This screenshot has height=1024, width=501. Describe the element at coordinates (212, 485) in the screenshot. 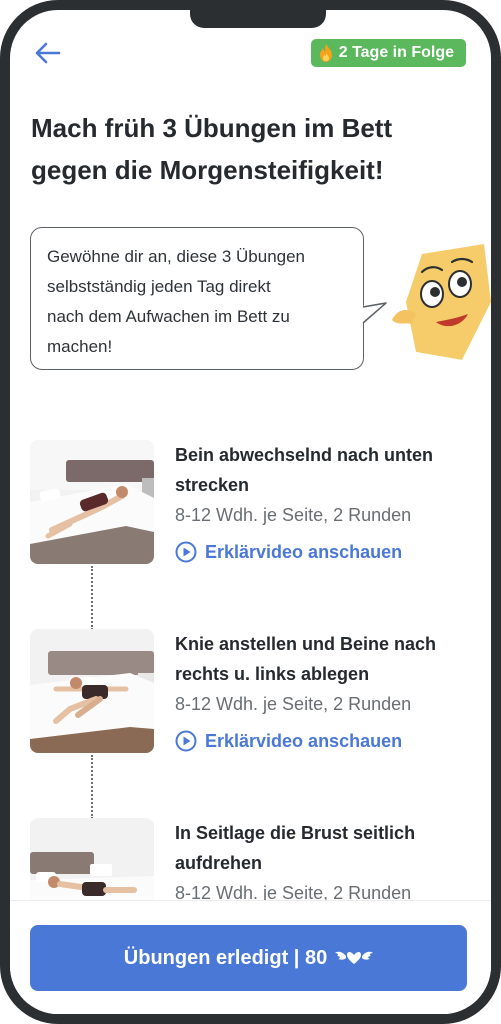

I see `exercise-title-line: strecken` at that location.